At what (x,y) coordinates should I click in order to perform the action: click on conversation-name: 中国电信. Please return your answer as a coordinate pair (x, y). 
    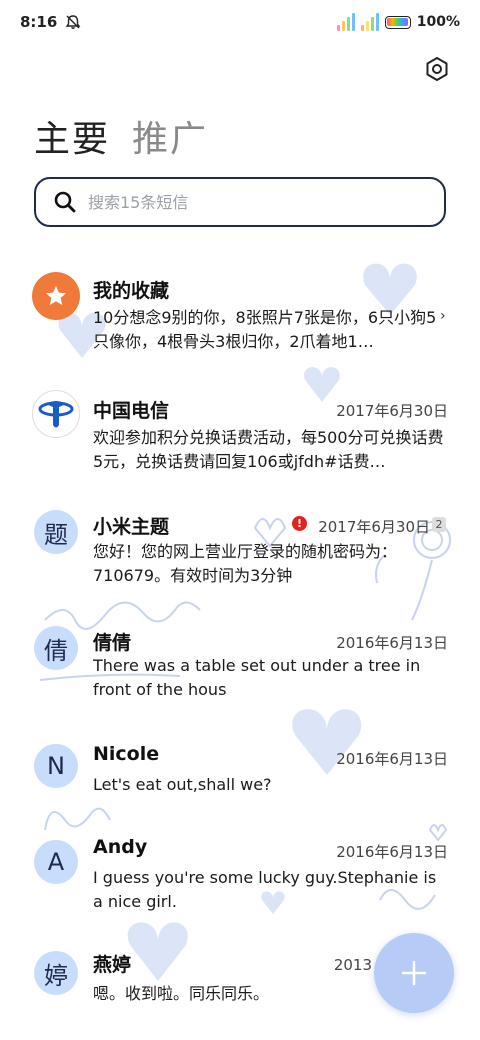
    Looking at the image, I should click on (131, 411).